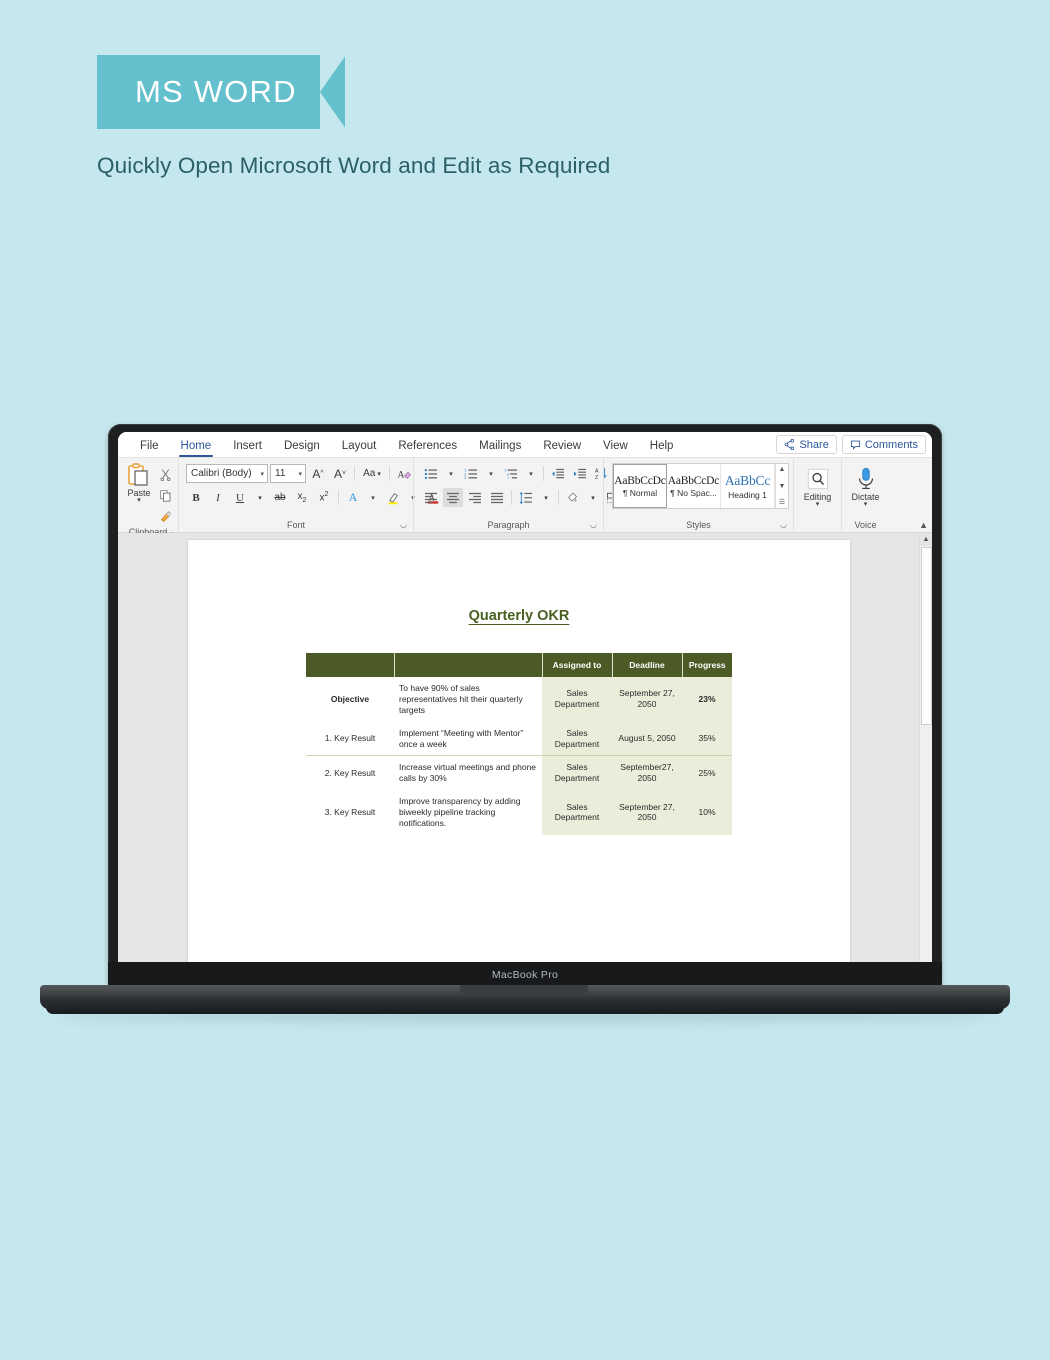 Image resolution: width=1050 pixels, height=1360 pixels. I want to click on justify-icon, so click(497, 497).